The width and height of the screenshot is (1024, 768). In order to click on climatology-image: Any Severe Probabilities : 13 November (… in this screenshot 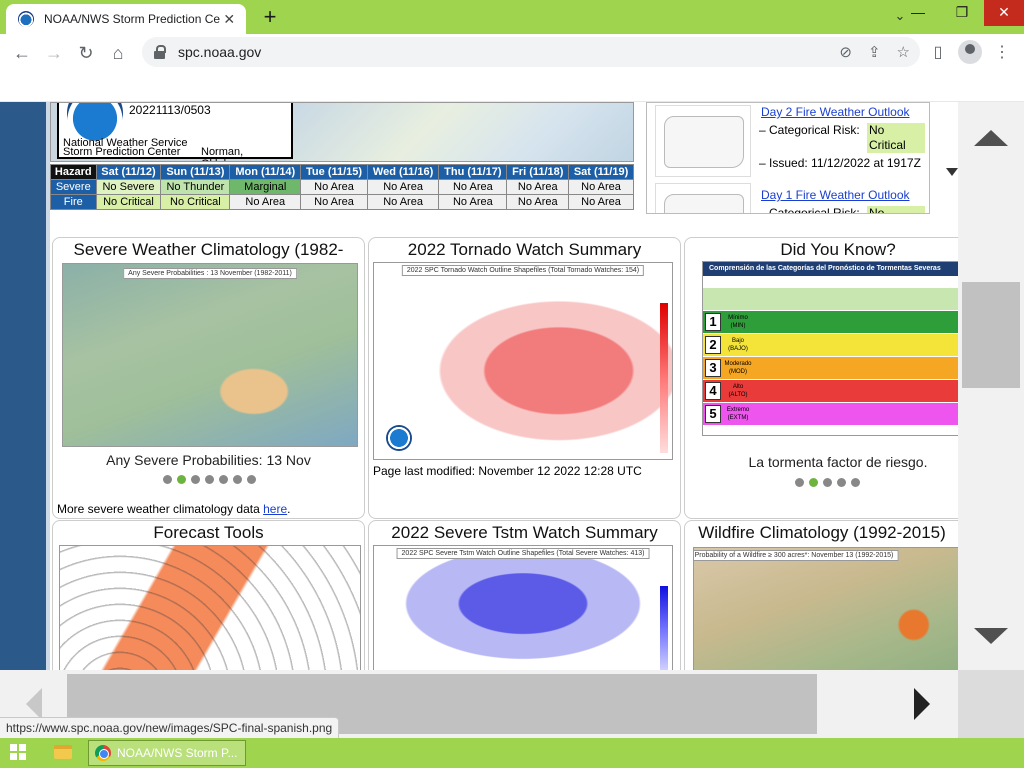, I will do `click(210, 355)`.